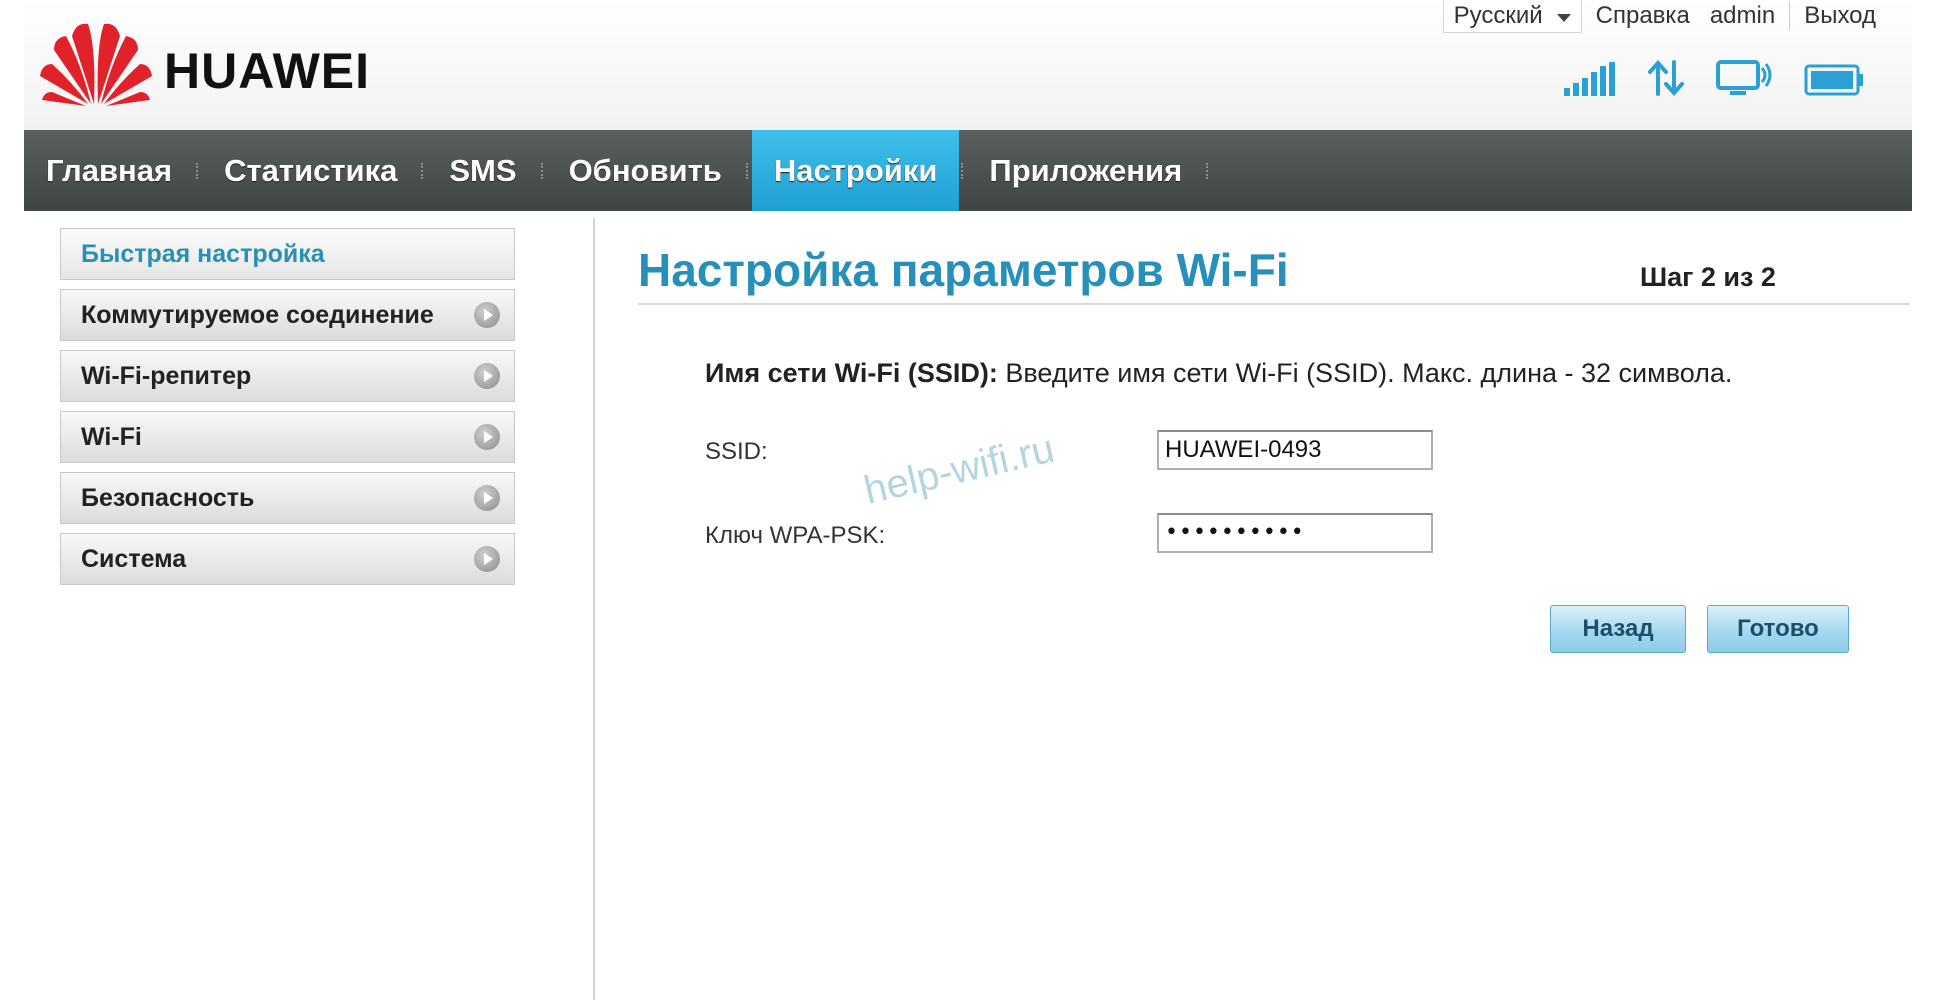  I want to click on sidebar-item-label: Быстрая настройка, so click(203, 253).